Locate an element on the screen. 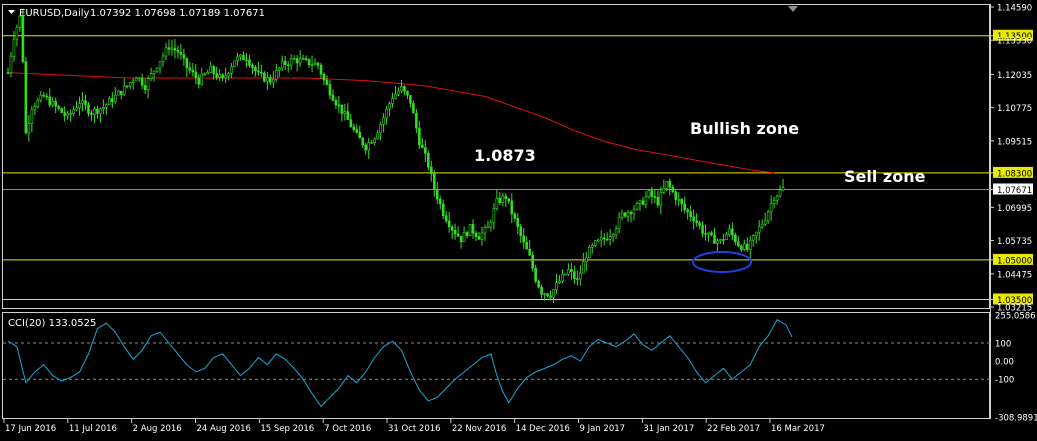 This screenshot has height=441, width=1037. sell-zone-label: Sell zone is located at coordinates (885, 176).